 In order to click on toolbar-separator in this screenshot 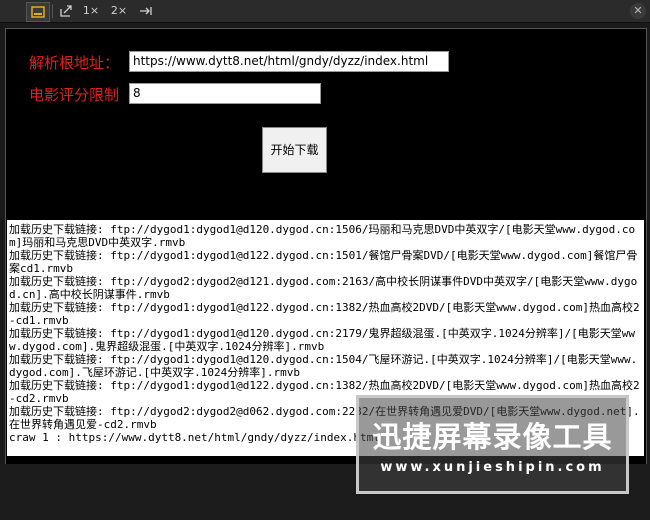, I will do `click(52, 11)`.